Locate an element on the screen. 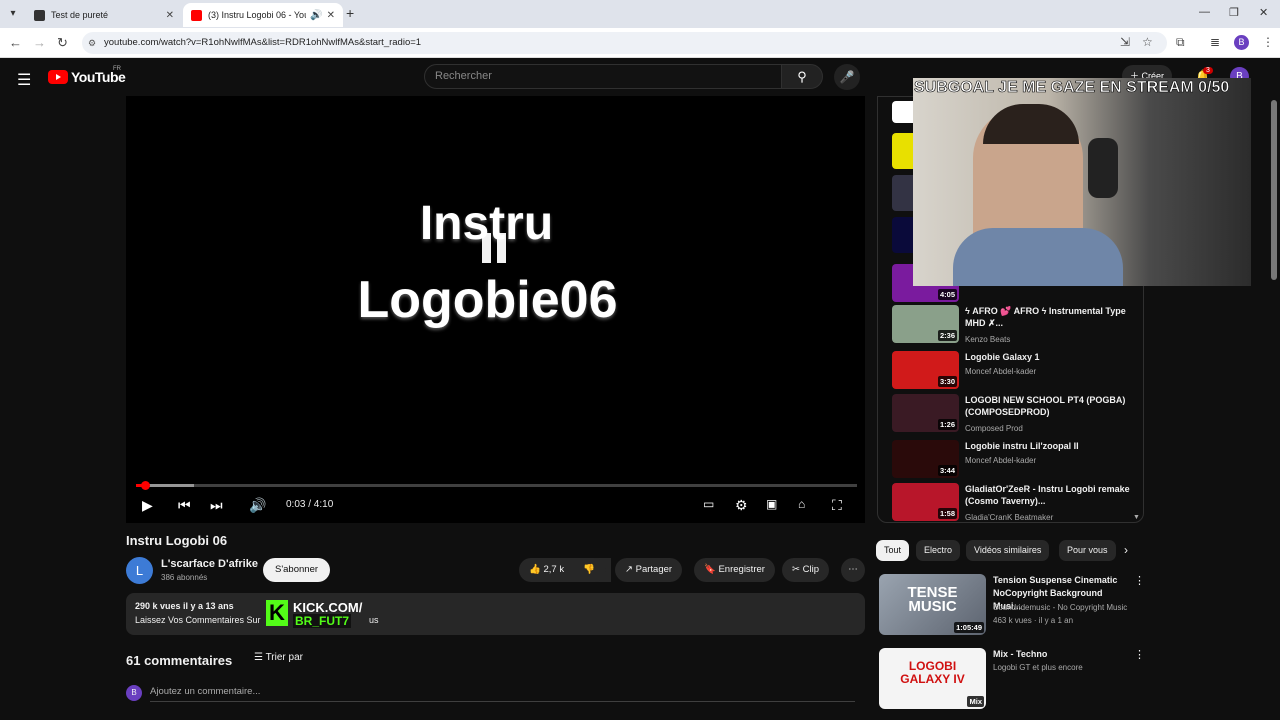 This screenshot has height=720, width=1280. playlist-video-title: Logobie instru Lil'zoopal II is located at coordinates (1050, 446).